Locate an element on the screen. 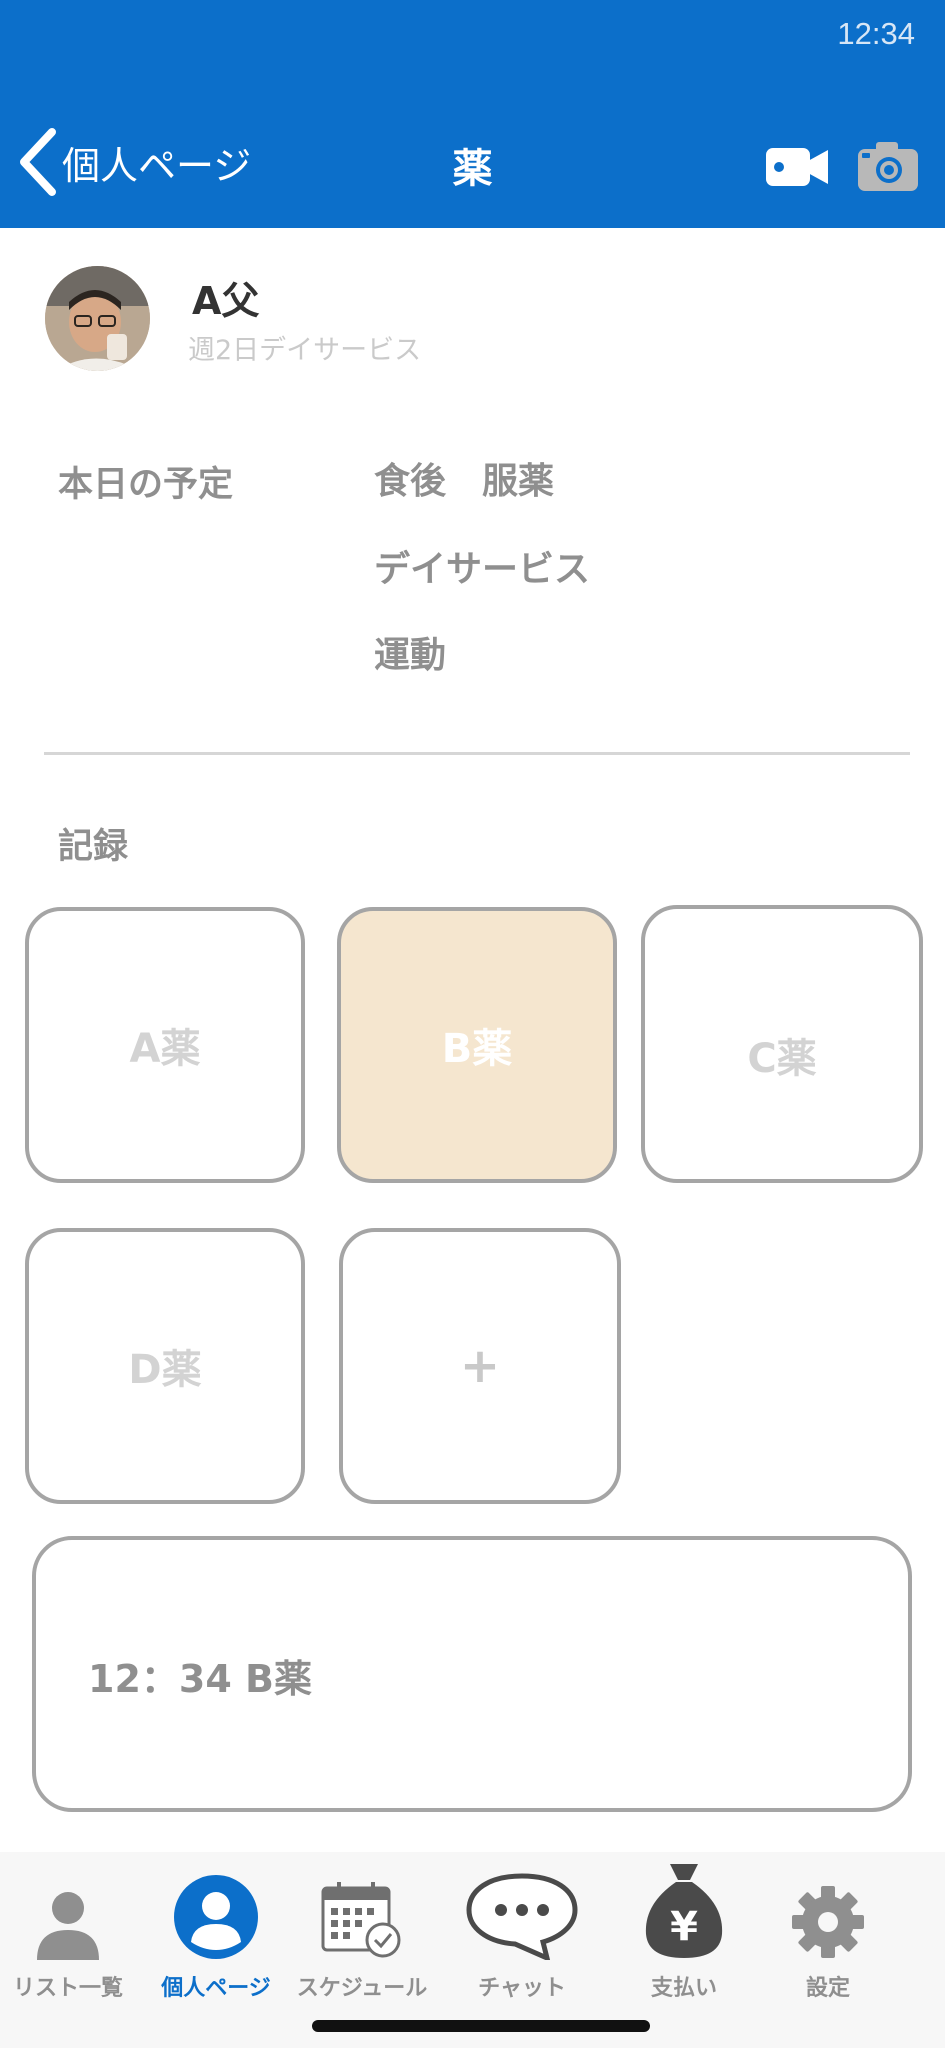 This screenshot has height=2048, width=945. status-time: 12:34 is located at coordinates (876, 33).